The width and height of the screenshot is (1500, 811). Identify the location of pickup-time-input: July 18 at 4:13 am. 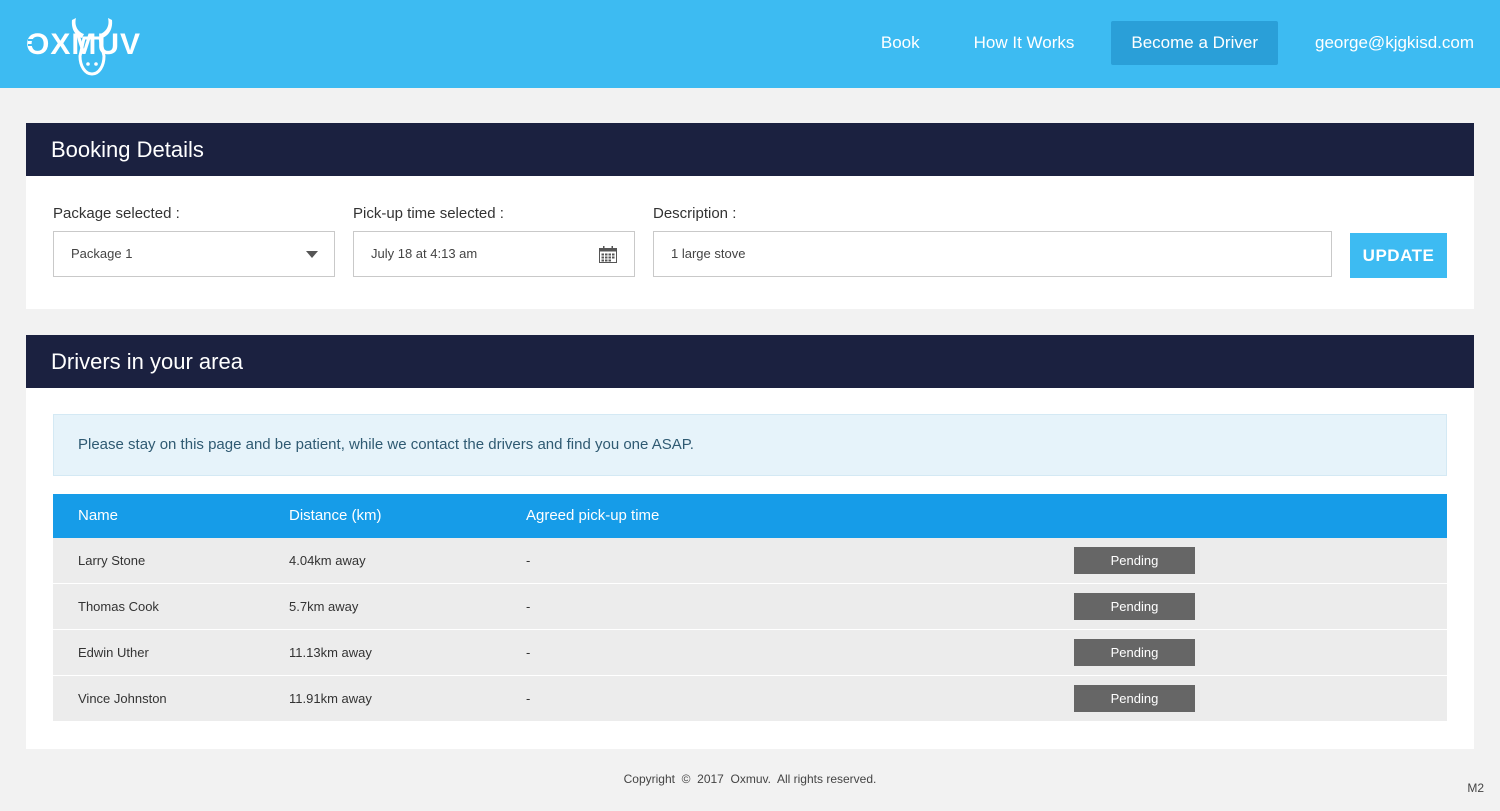
(494, 254).